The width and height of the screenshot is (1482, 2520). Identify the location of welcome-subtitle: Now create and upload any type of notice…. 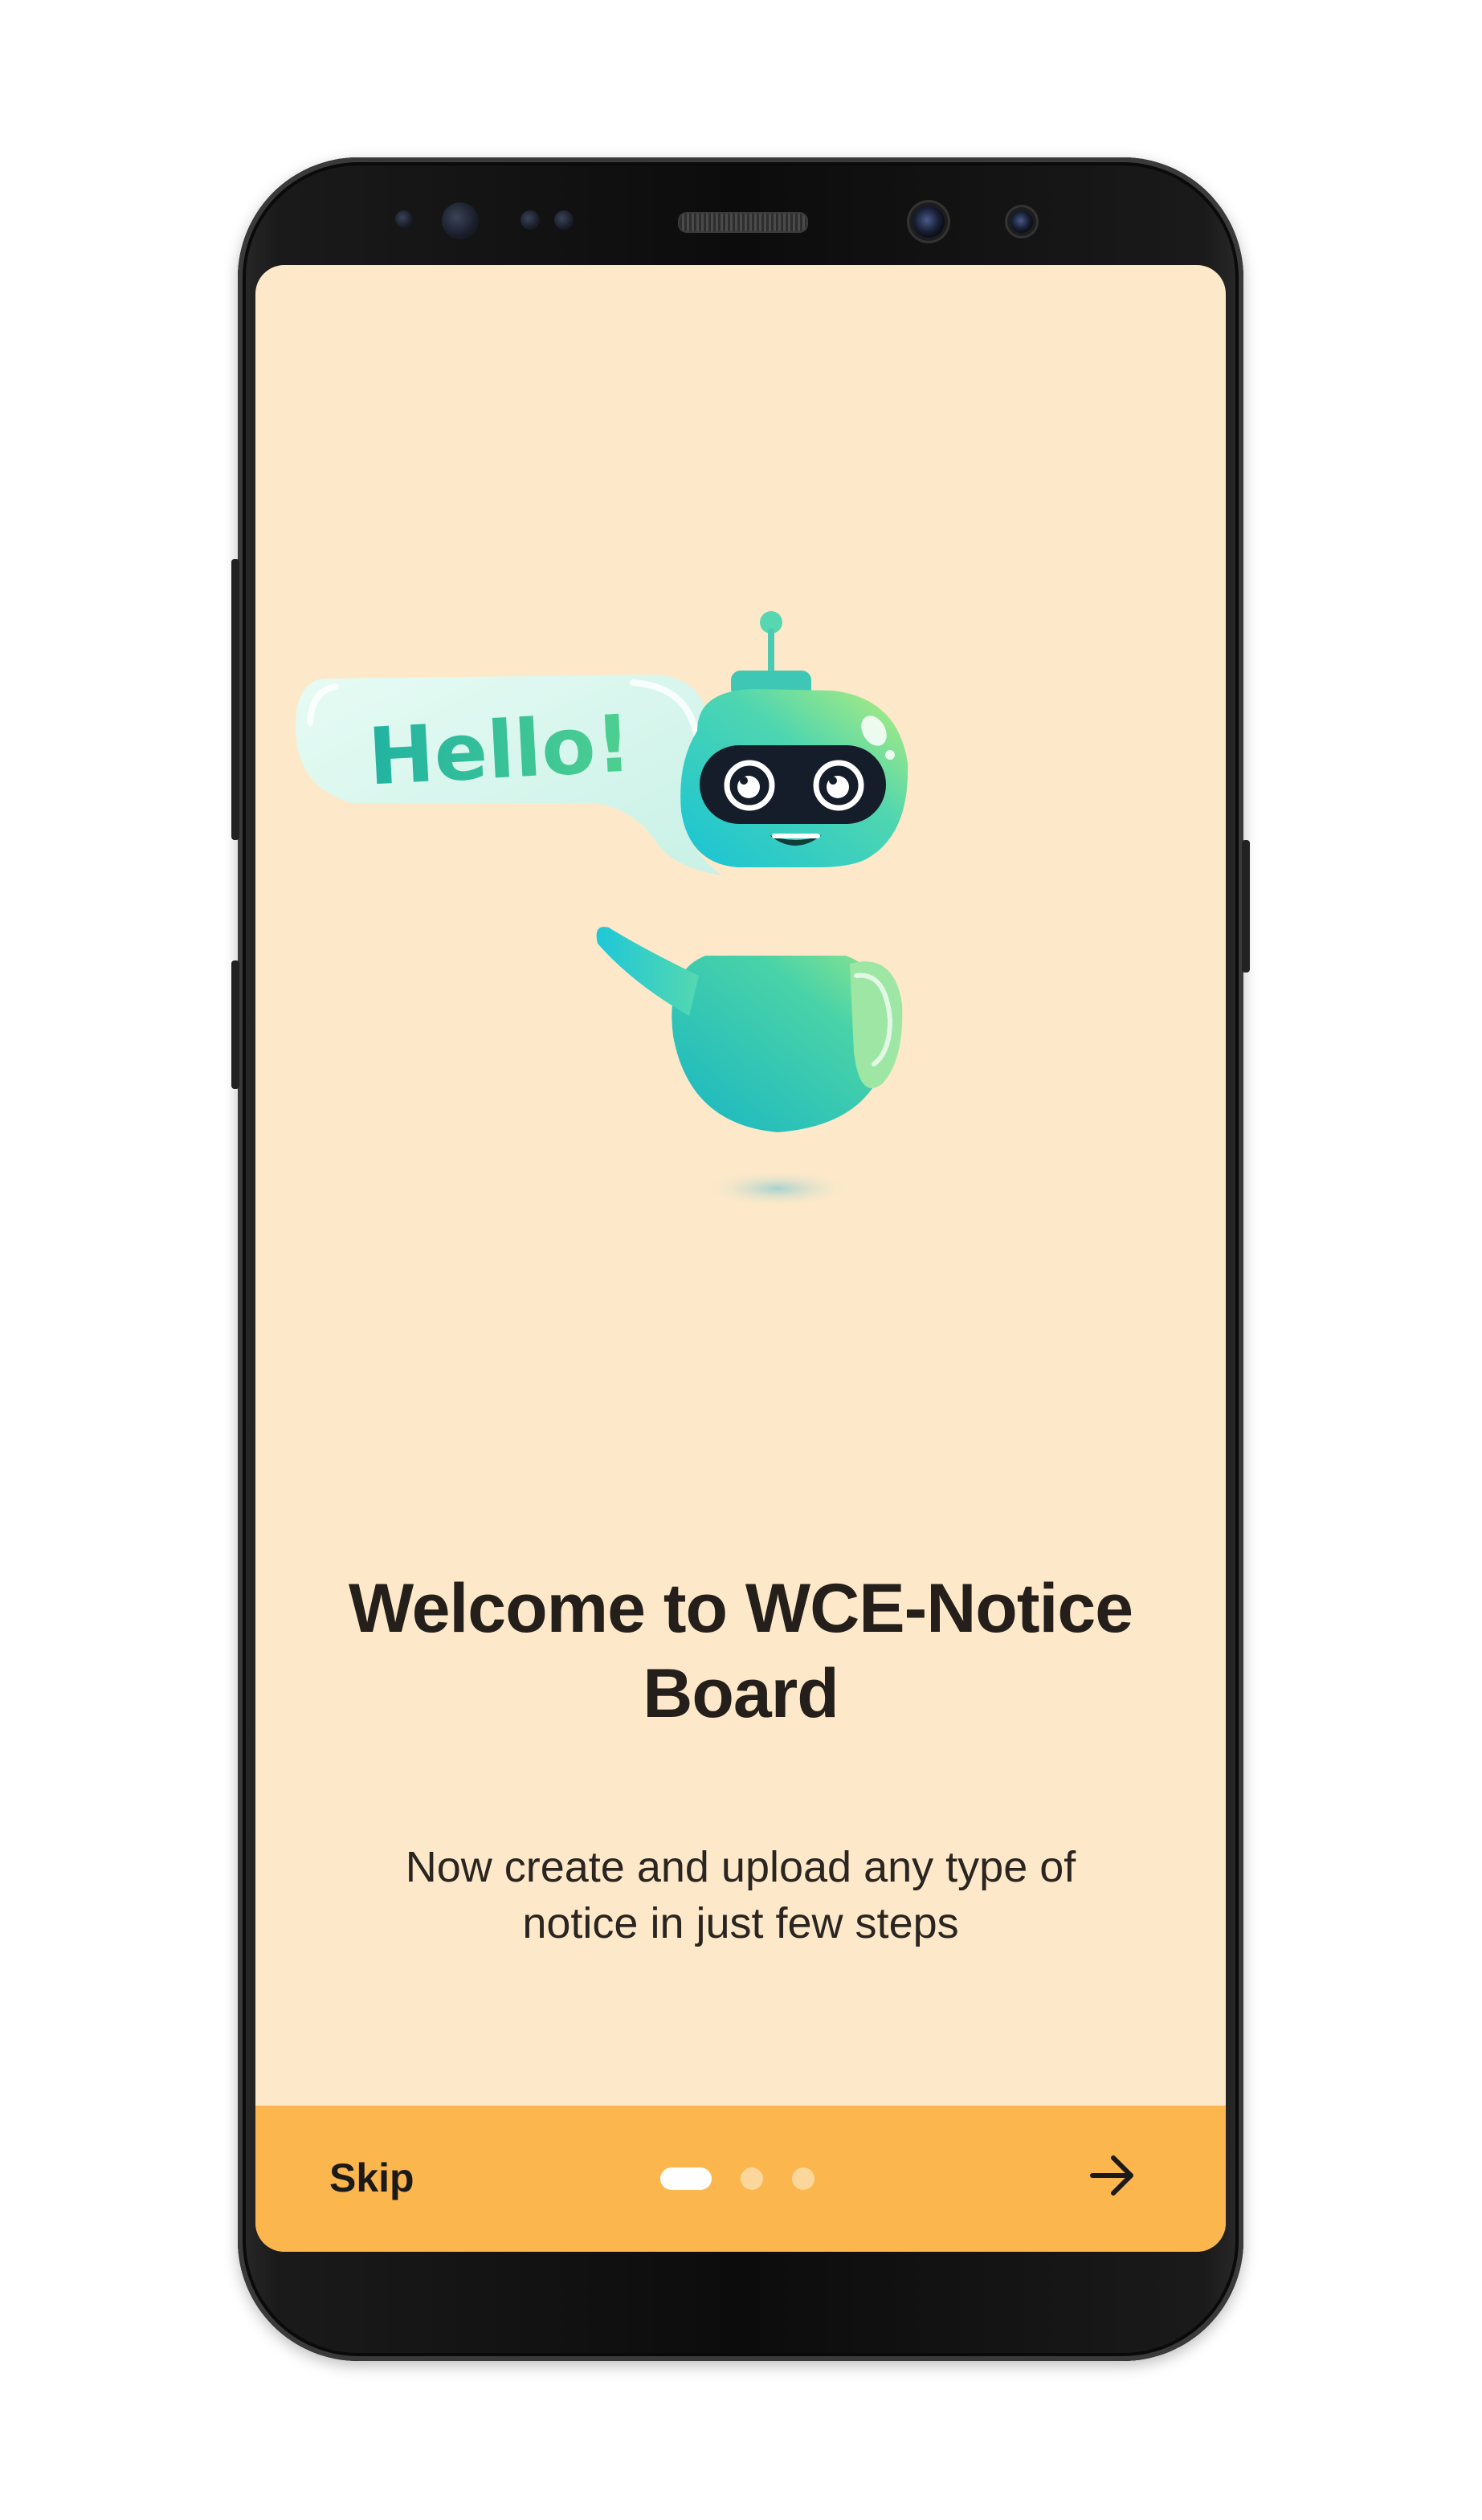
(740, 1895).